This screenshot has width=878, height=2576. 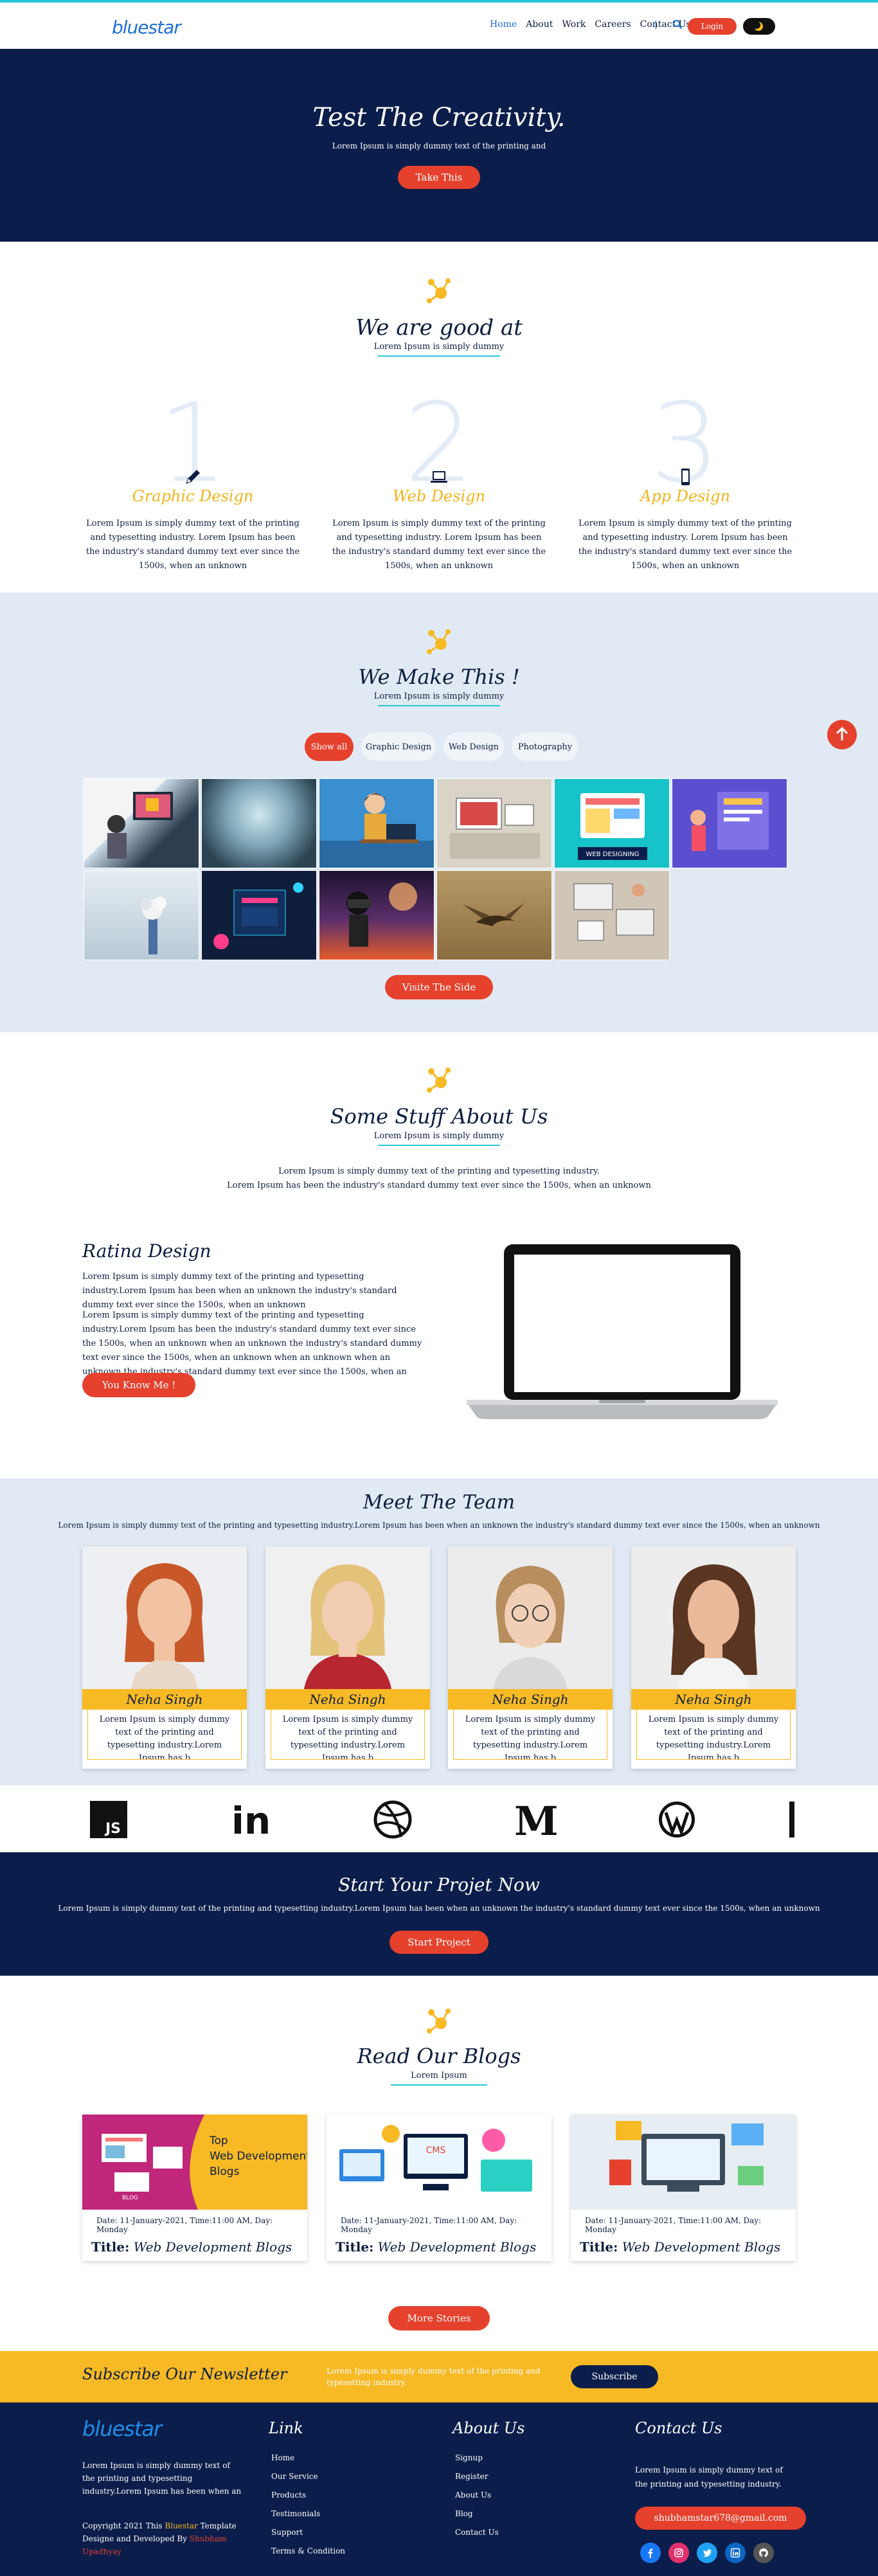 I want to click on nav-link-about: About, so click(x=539, y=24).